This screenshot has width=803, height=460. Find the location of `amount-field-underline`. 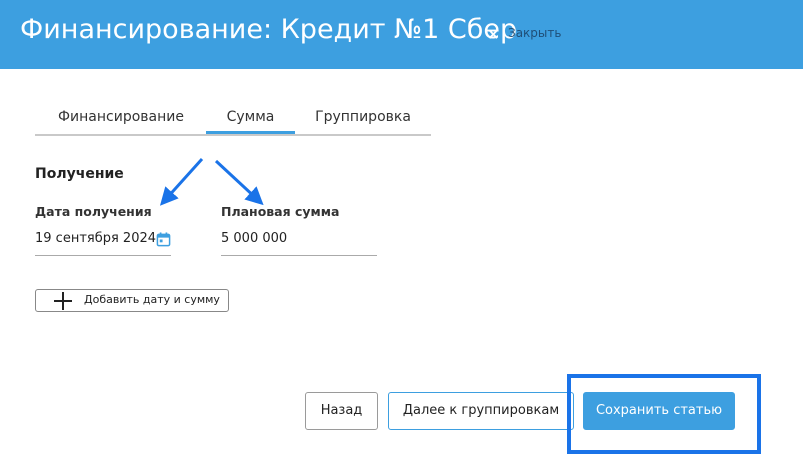

amount-field-underline is located at coordinates (299, 255).